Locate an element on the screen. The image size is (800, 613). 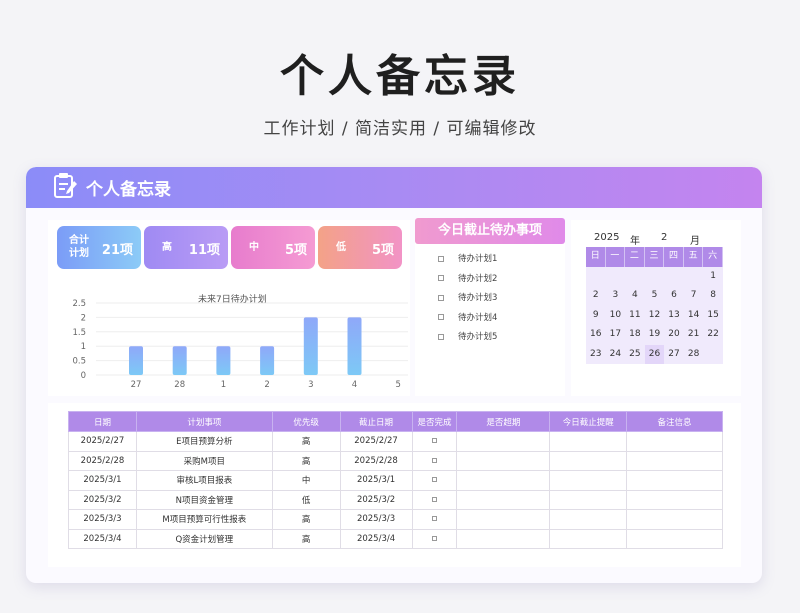
calendar-month: 2 is located at coordinates (664, 237).